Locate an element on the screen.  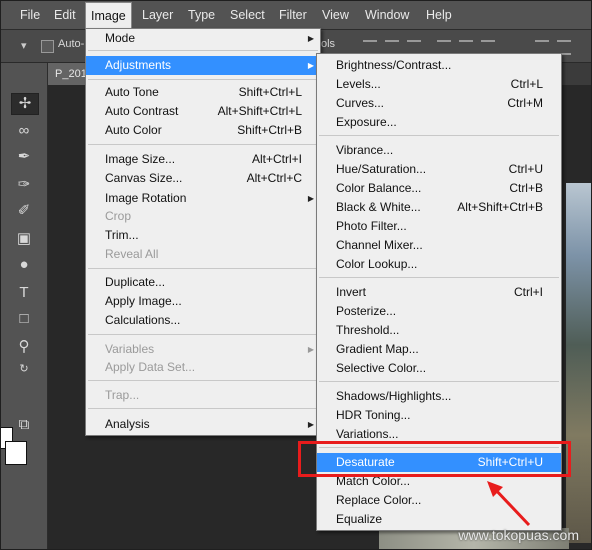
rectangle-tool-icon: □ is located at coordinates (24, 319).